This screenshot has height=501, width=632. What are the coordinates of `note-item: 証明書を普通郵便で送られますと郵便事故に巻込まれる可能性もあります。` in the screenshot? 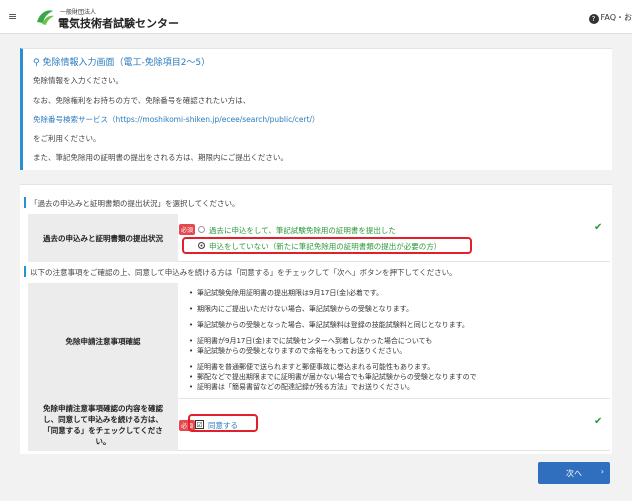 It's located at (311, 367).